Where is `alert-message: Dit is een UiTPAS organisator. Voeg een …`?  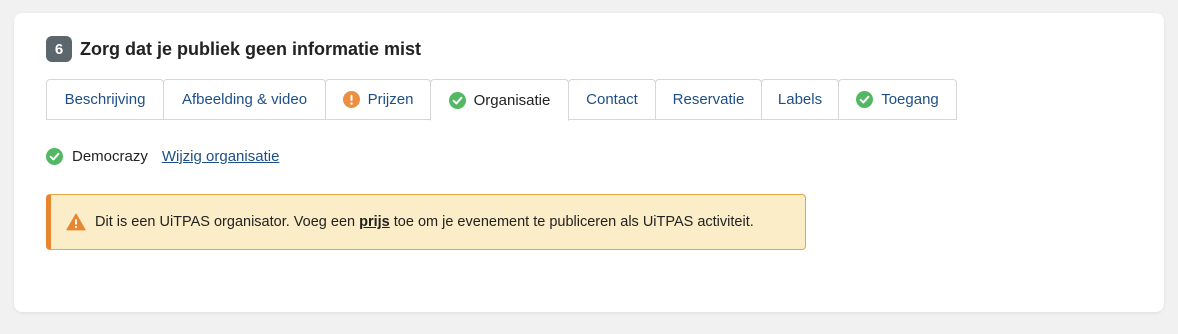
alert-message: Dit is een UiTPAS organisator. Voeg een … is located at coordinates (424, 222).